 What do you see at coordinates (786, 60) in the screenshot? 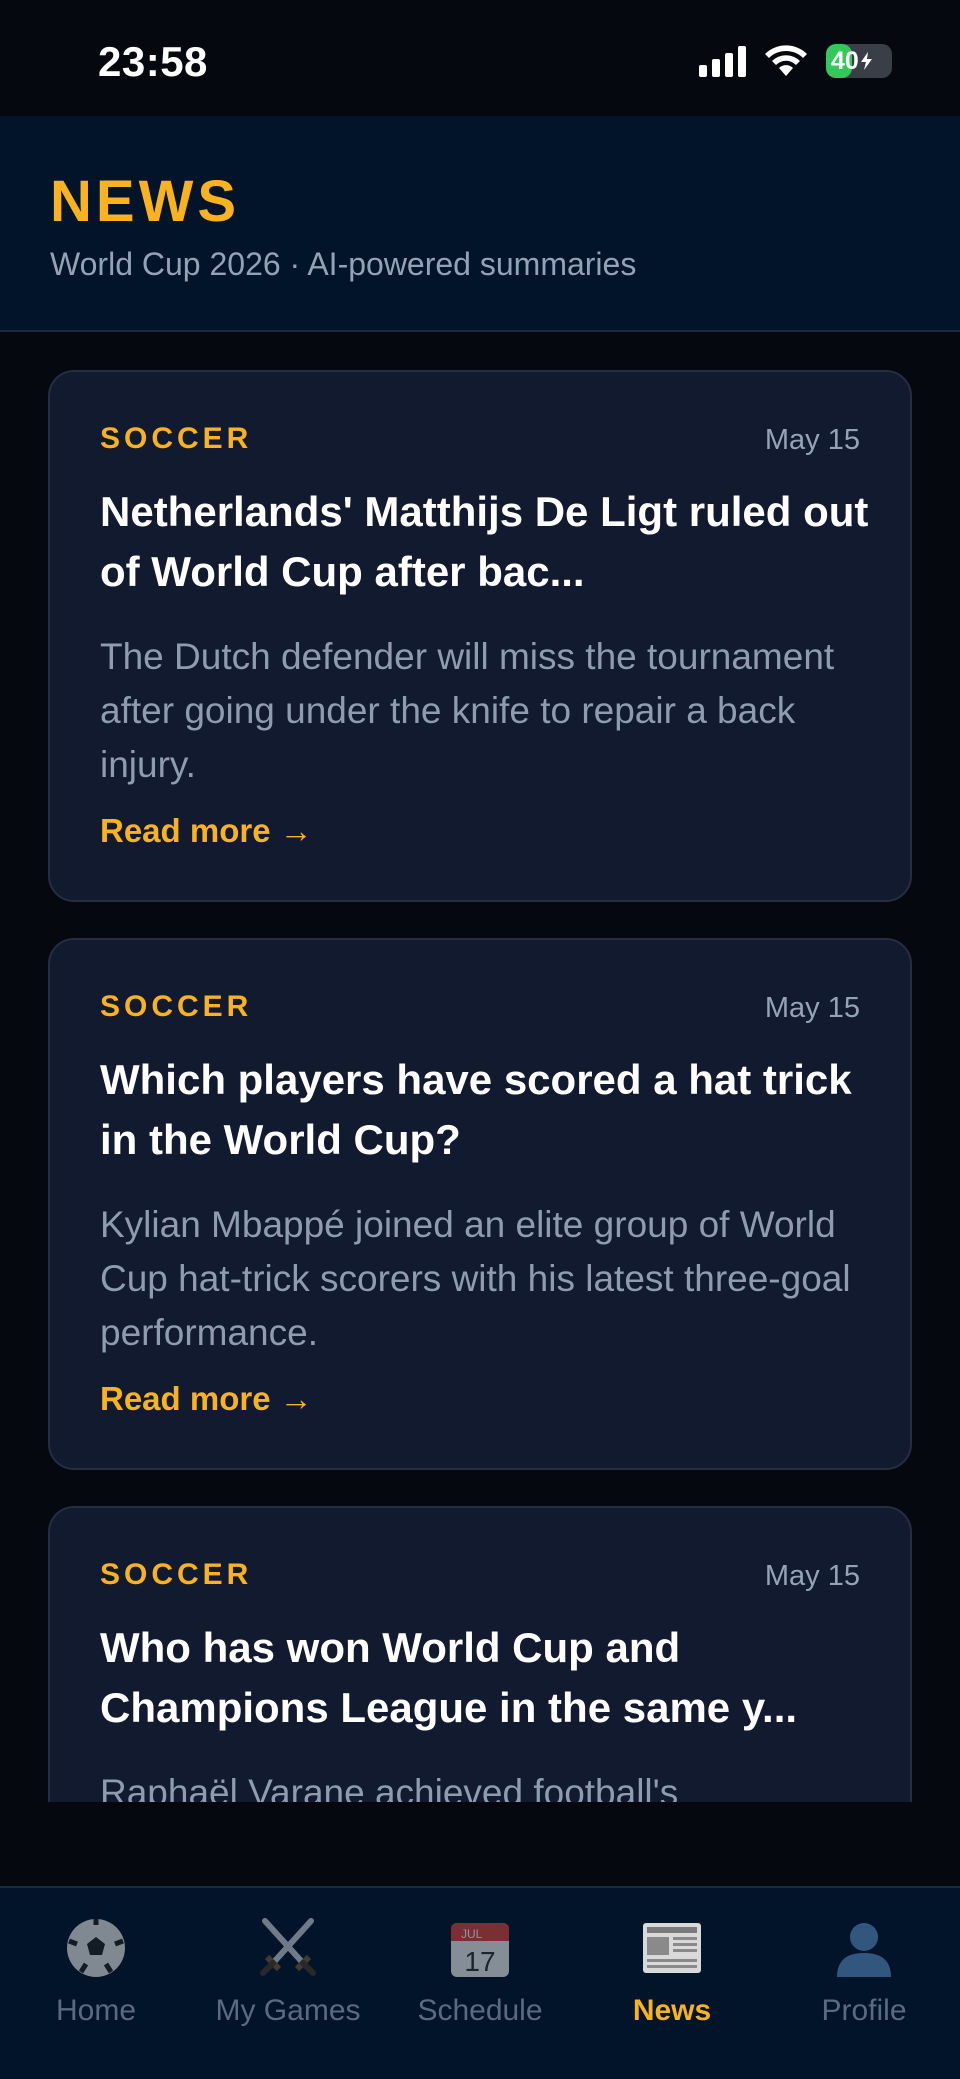
I see `wifi-icon` at bounding box center [786, 60].